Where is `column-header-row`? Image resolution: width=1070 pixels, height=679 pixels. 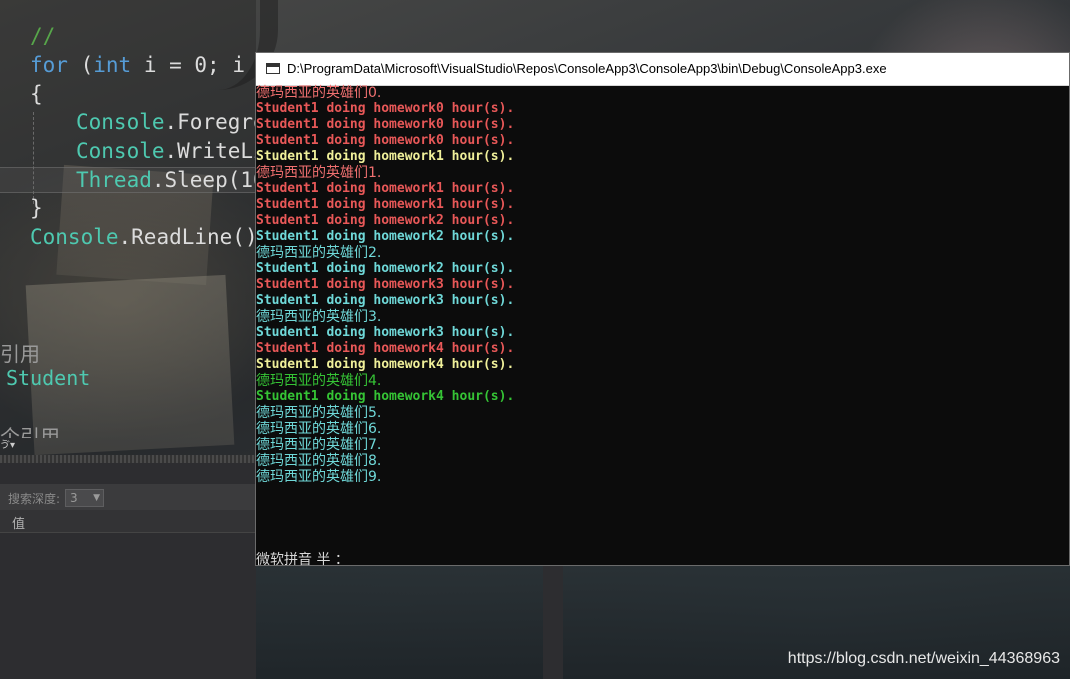
column-header-row is located at coordinates (128, 521).